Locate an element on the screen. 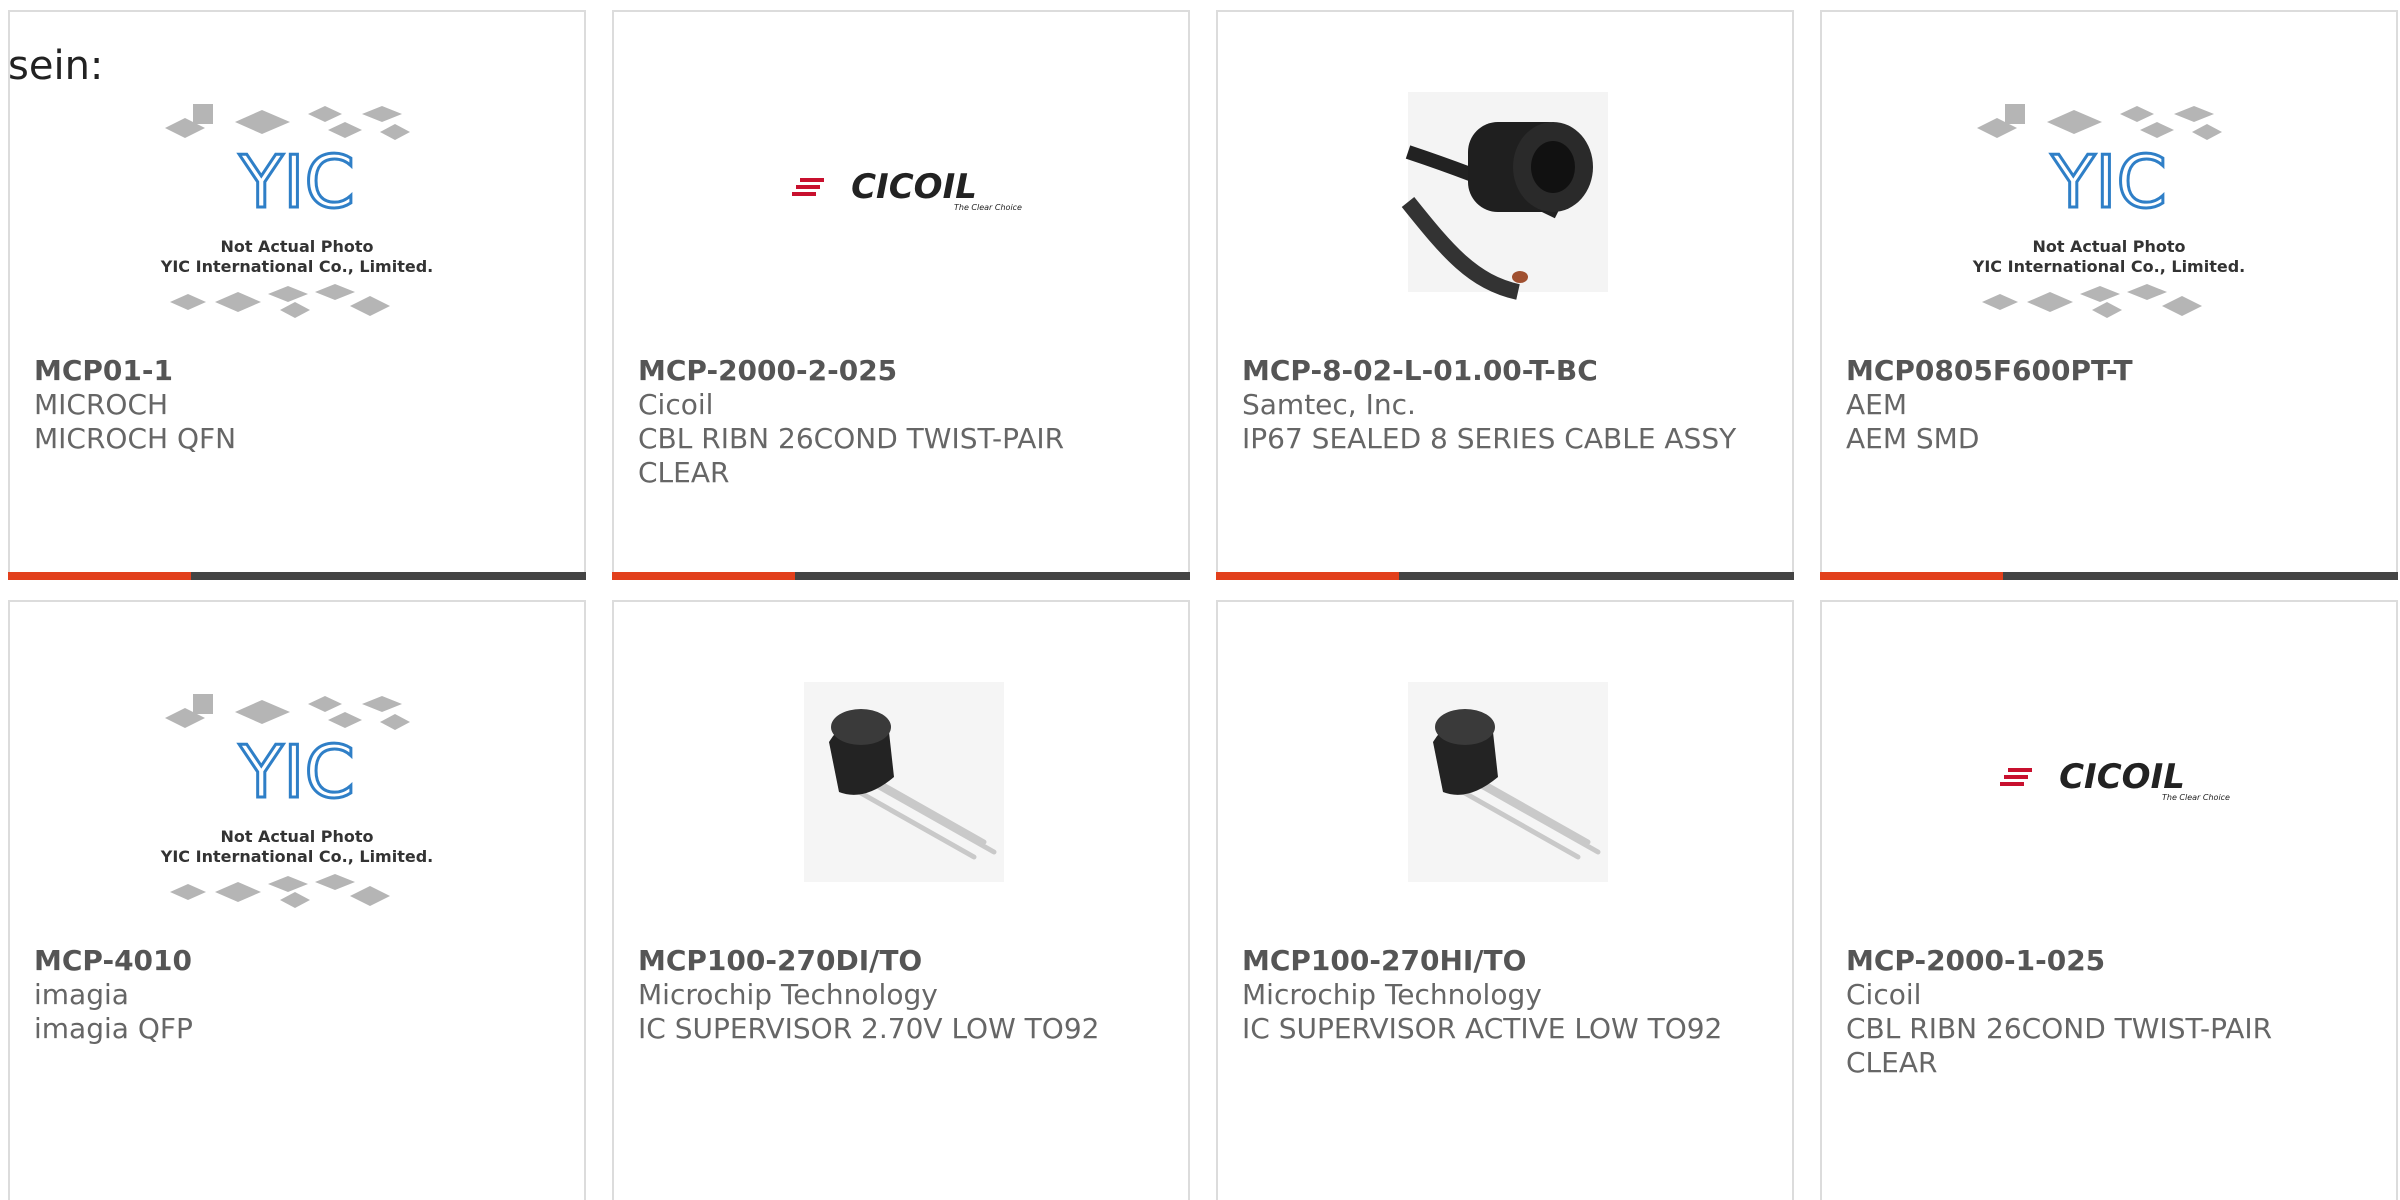 The width and height of the screenshot is (2400, 1200). description: imagia QFP is located at coordinates (113, 1028).